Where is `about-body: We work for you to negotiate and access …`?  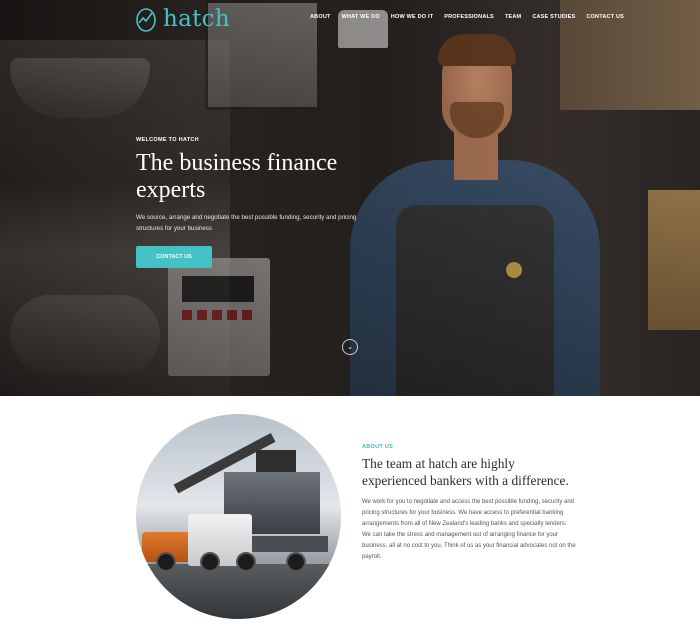
about-body: We work for you to negotiate and access … is located at coordinates (469, 529).